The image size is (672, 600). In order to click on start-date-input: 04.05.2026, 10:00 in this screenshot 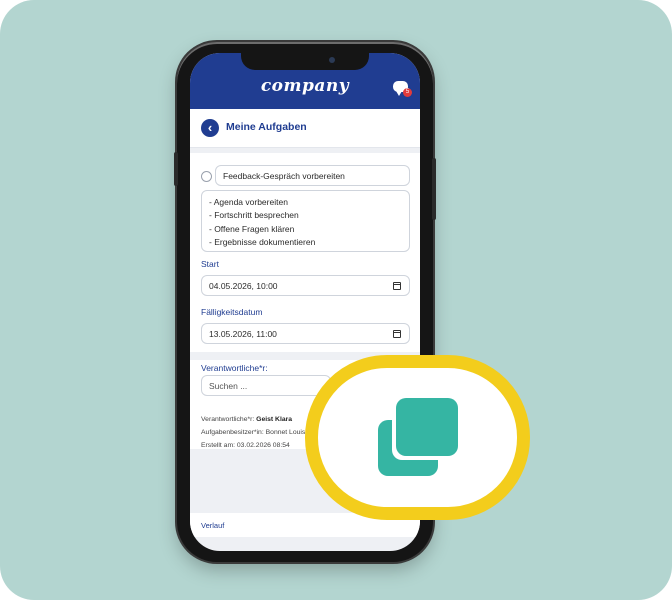, I will do `click(305, 285)`.